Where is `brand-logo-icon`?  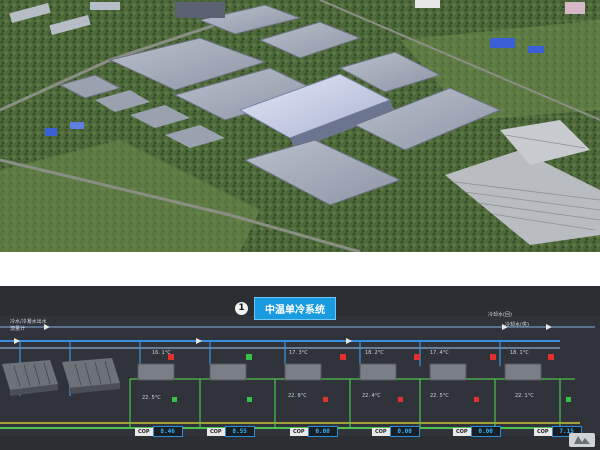 brand-logo-icon is located at coordinates (582, 440).